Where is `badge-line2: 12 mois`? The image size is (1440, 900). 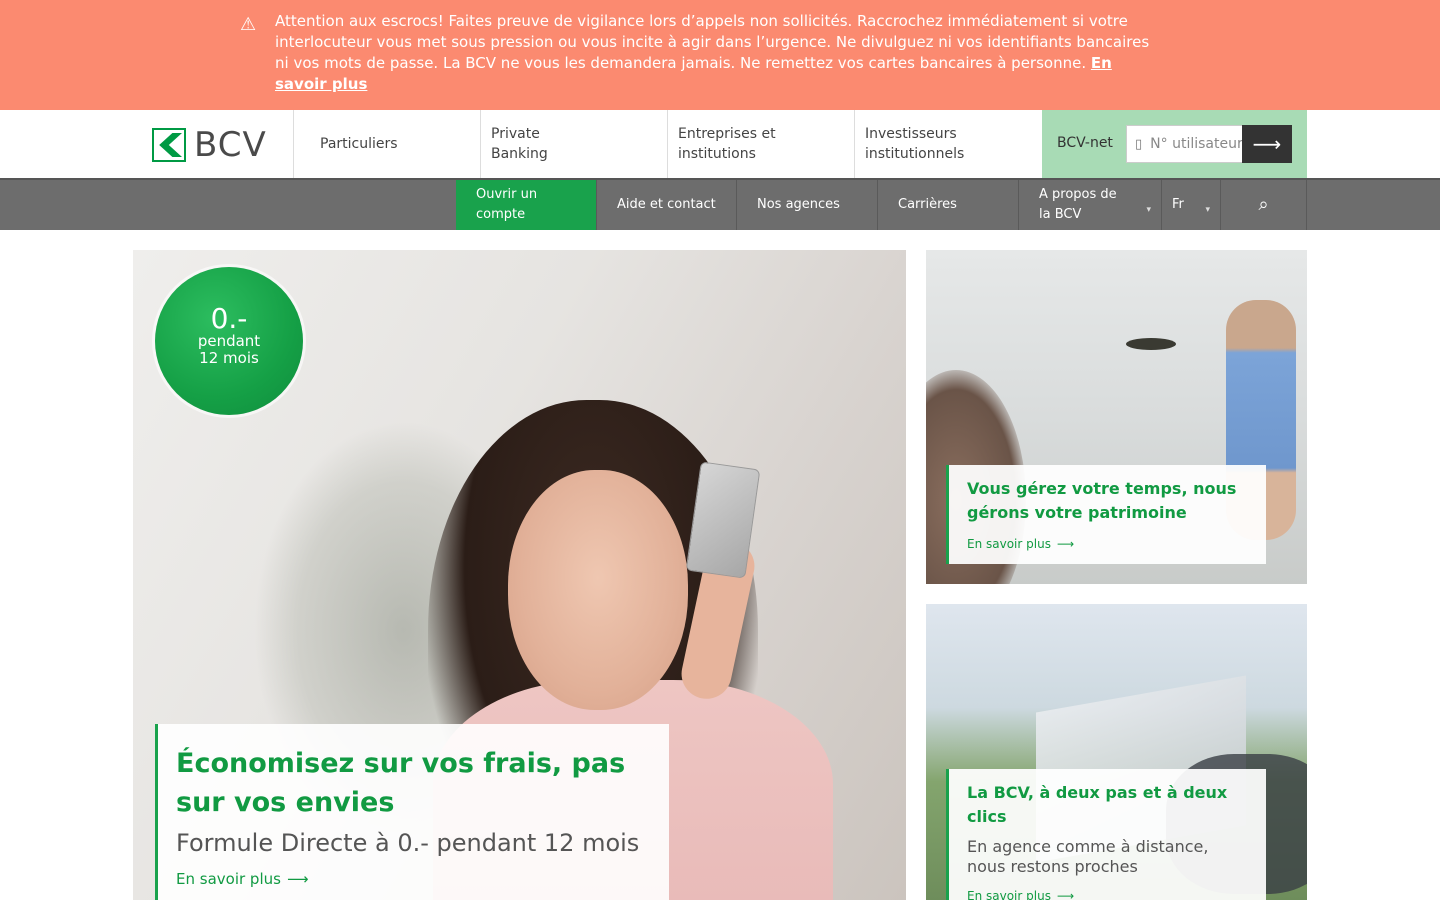 badge-line2: 12 mois is located at coordinates (229, 358).